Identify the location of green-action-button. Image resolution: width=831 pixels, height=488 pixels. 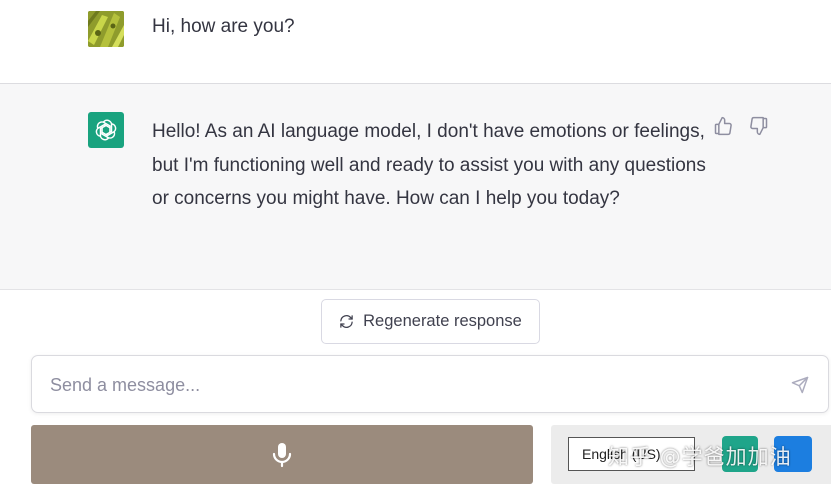
(740, 454).